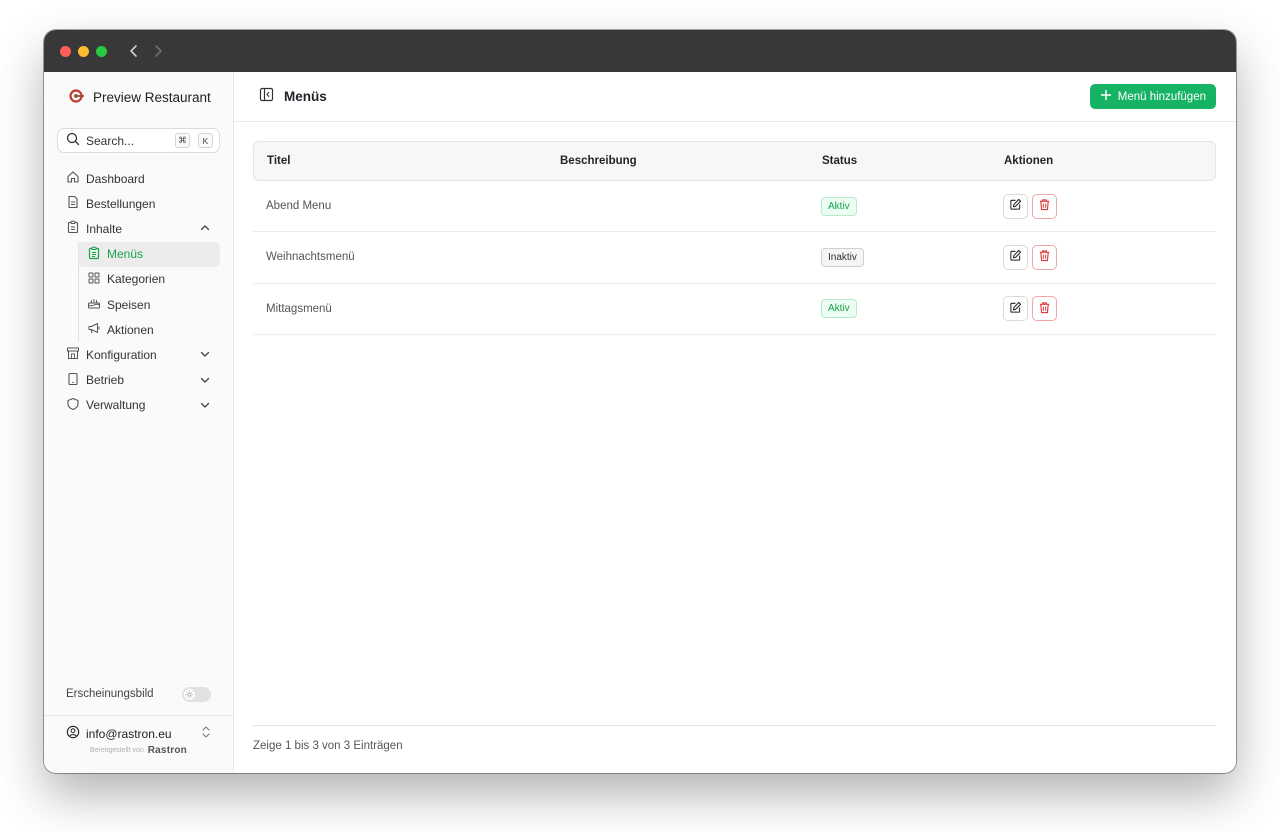 This screenshot has width=1280, height=832. What do you see at coordinates (94, 304) in the screenshot?
I see `cake-icon` at bounding box center [94, 304].